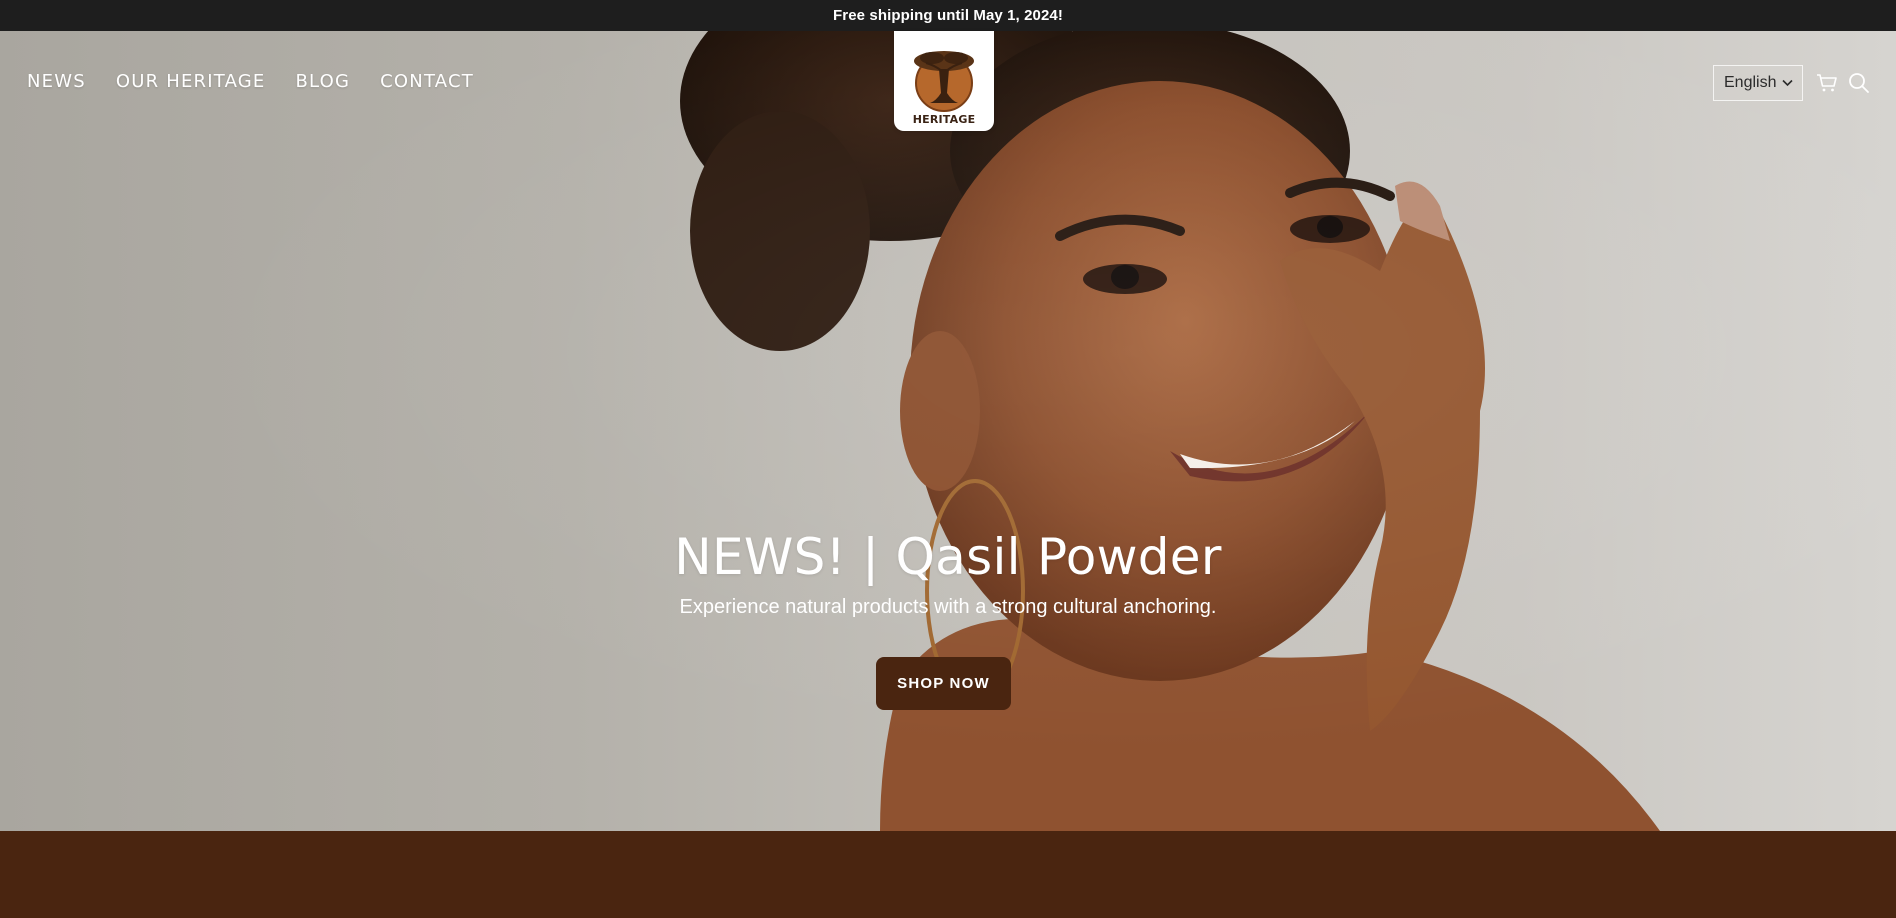  I want to click on nav-item-our-heritage: OUR HERITAGE, so click(191, 81).